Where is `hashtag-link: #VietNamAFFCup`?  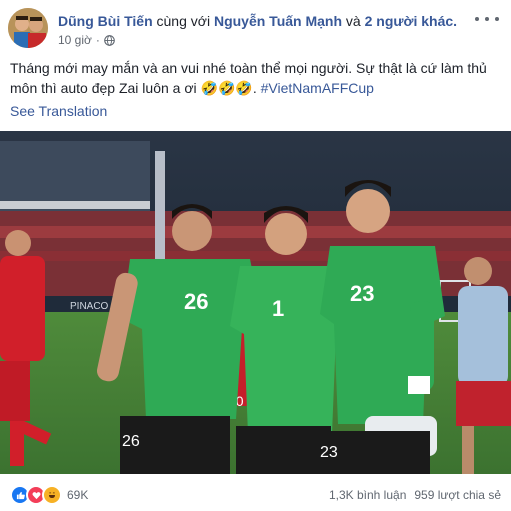 hashtag-link: #VietNamAFFCup is located at coordinates (317, 88).